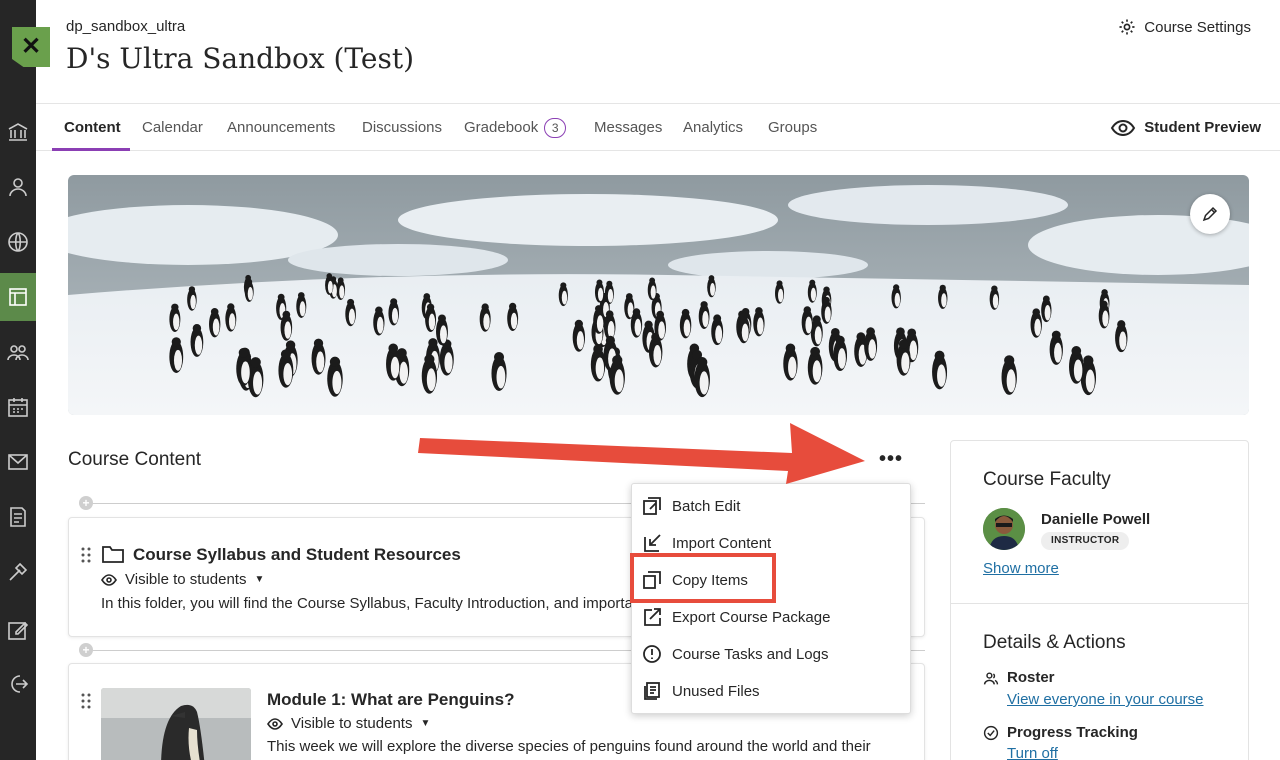 The image size is (1280, 760). What do you see at coordinates (18, 242) in the screenshot?
I see `globe-icon` at bounding box center [18, 242].